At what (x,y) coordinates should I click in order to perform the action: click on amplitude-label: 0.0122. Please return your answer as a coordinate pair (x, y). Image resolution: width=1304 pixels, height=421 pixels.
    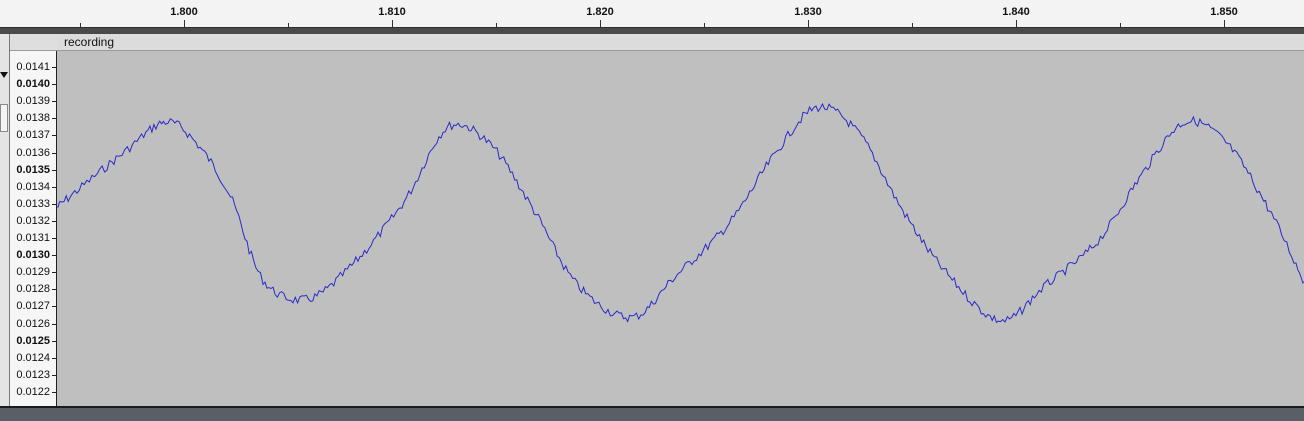
    Looking at the image, I should click on (33, 391).